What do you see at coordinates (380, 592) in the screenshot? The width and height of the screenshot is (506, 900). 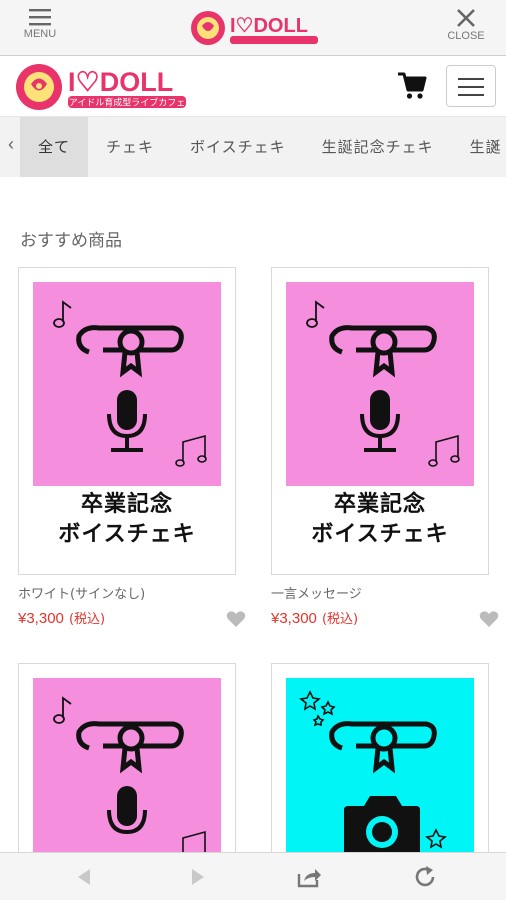 I see `product-name: 一言メッセージ` at bounding box center [380, 592].